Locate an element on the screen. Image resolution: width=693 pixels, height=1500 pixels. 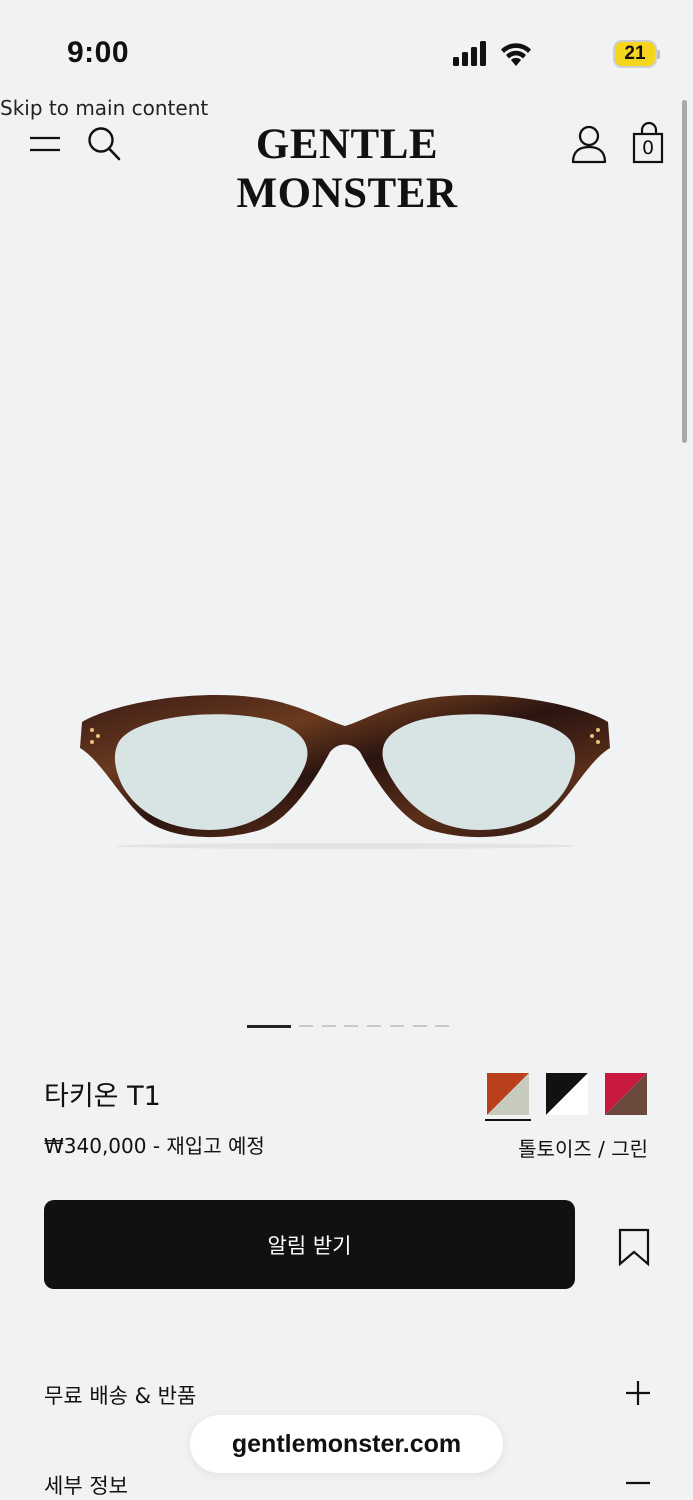
product-price: ₩340,000 - 재입고 예정 is located at coordinates (154, 1146).